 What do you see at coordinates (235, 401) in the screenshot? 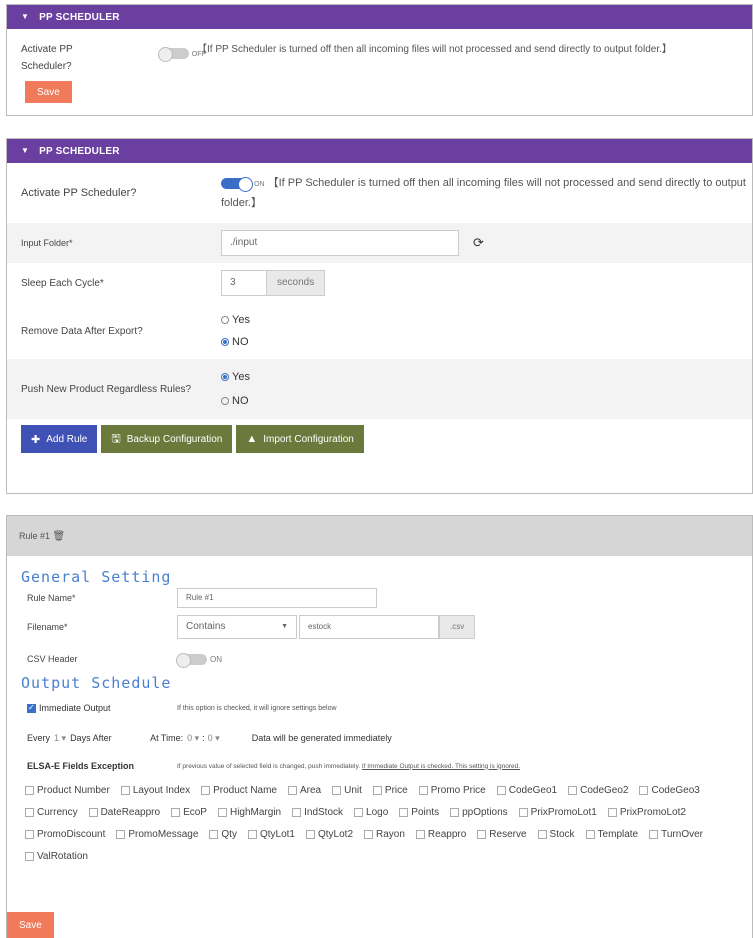
I see `push-no-option: NO` at bounding box center [235, 401].